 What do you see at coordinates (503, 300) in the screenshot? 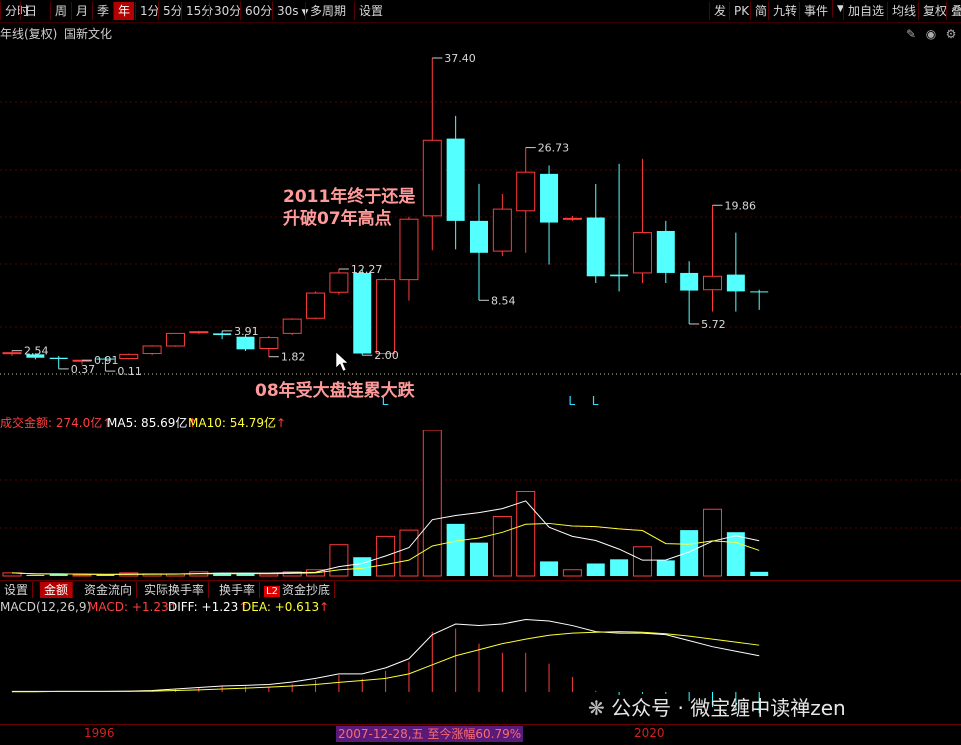
I see `price-label: 8.54` at bounding box center [503, 300].